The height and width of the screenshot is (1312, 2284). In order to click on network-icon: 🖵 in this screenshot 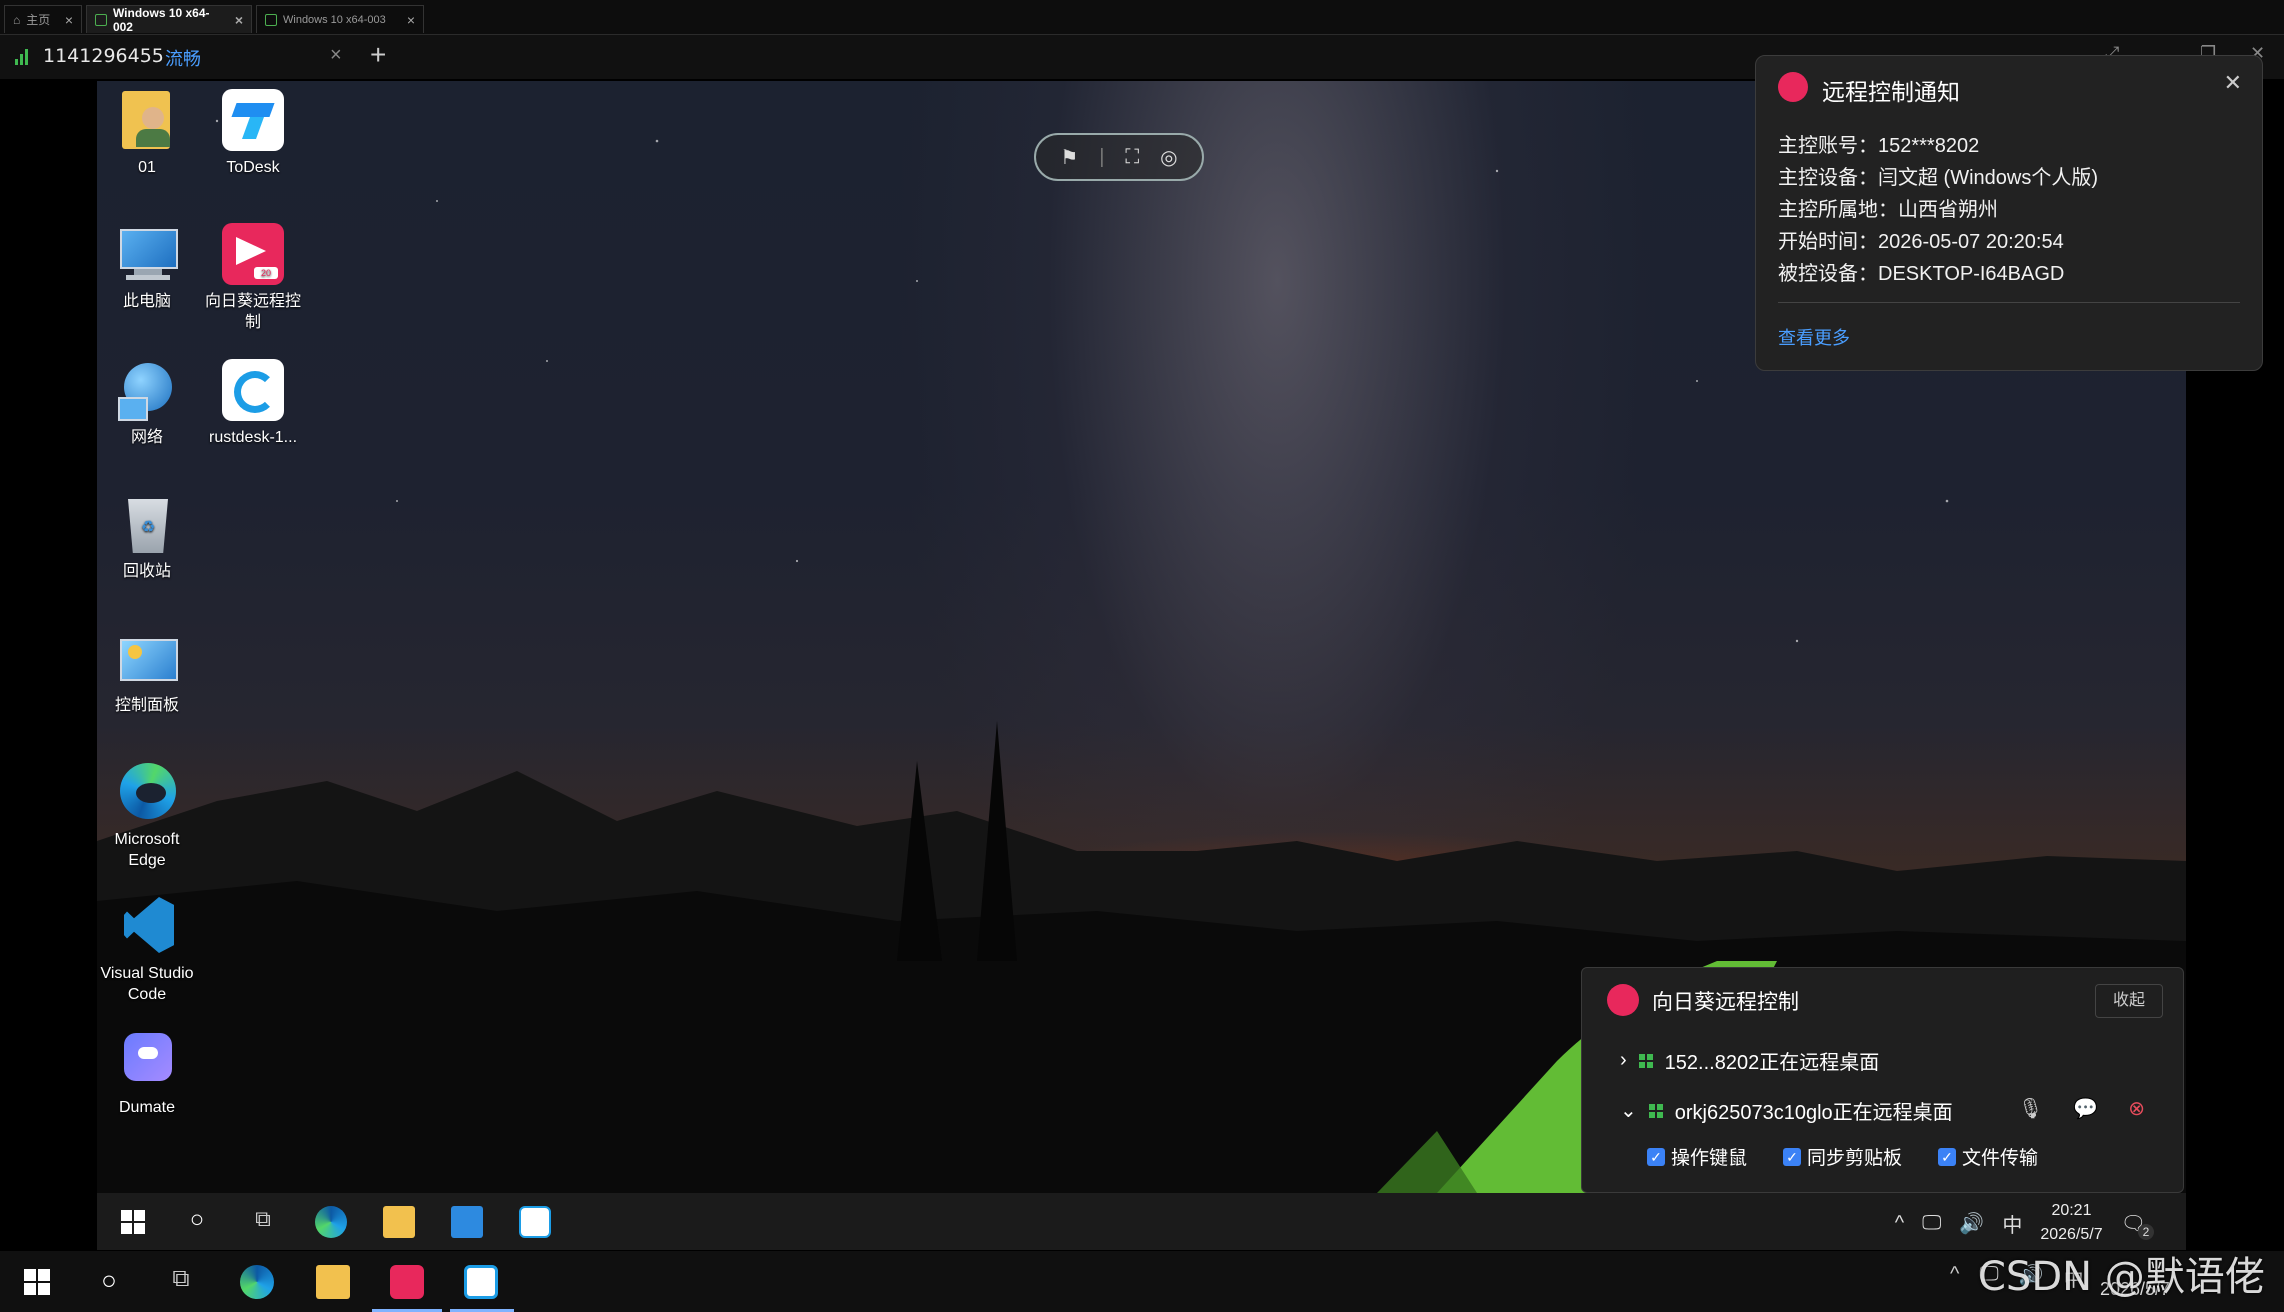, I will do `click(1931, 1223)`.